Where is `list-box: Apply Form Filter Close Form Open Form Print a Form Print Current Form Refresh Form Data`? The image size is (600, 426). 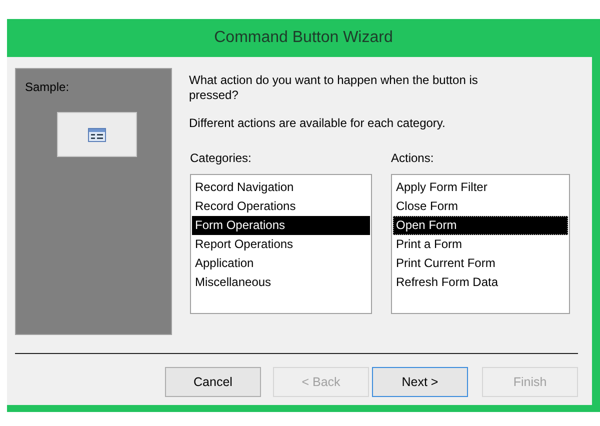
list-box: Apply Form Filter Close Form Open Form Print a Form Print Current Form Refresh Form Data is located at coordinates (480, 244).